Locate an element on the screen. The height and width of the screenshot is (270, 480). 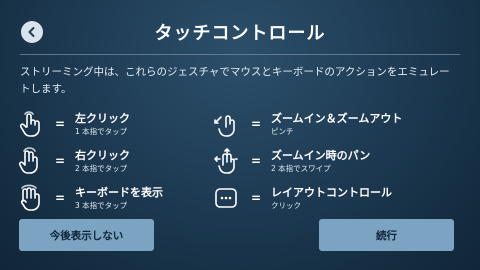
gesture-label: ズームイン時のパン is located at coordinates (321, 155).